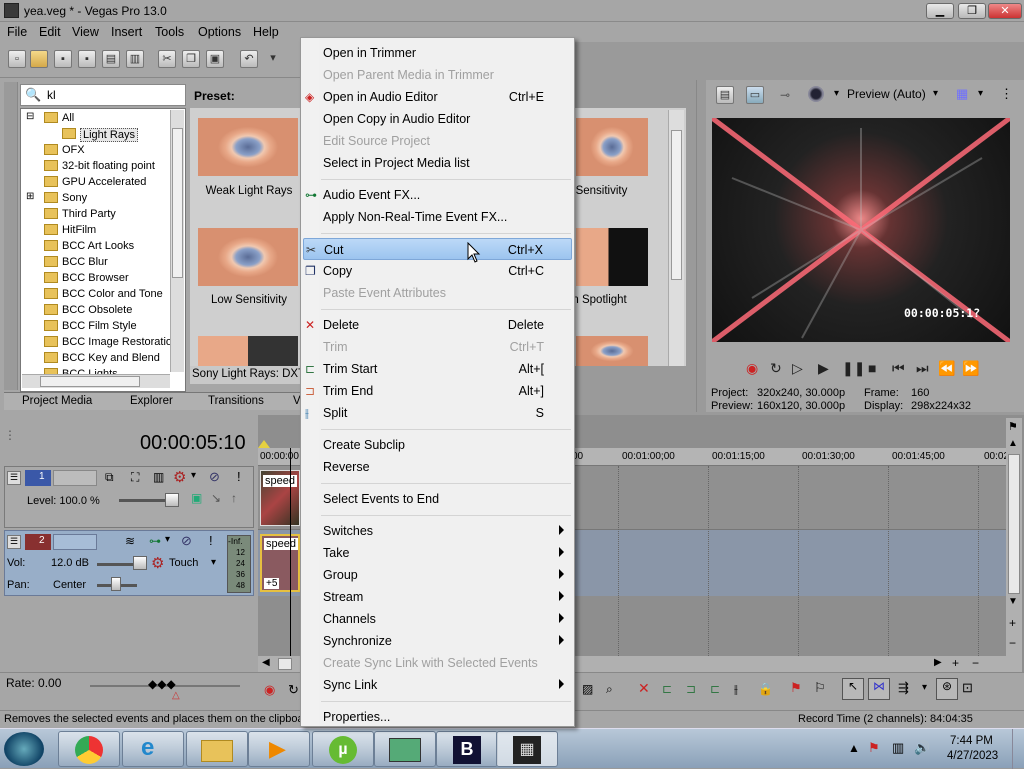  What do you see at coordinates (97, 198) in the screenshot?
I see `tree-item: ⊞ Sony` at bounding box center [97, 198].